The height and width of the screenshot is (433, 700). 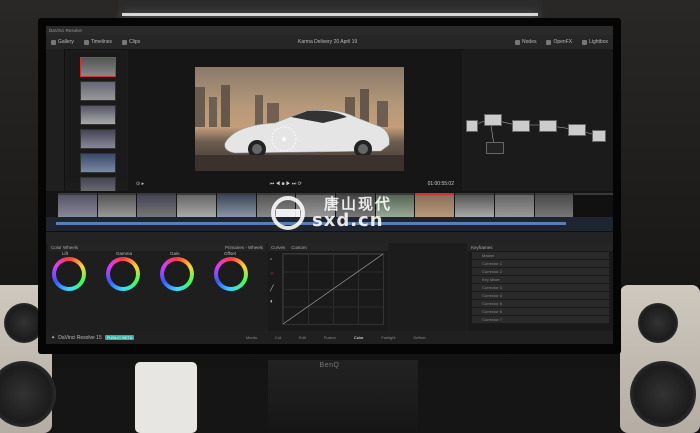 What do you see at coordinates (549, 42) in the screenshot?
I see `openfx-icon` at bounding box center [549, 42].